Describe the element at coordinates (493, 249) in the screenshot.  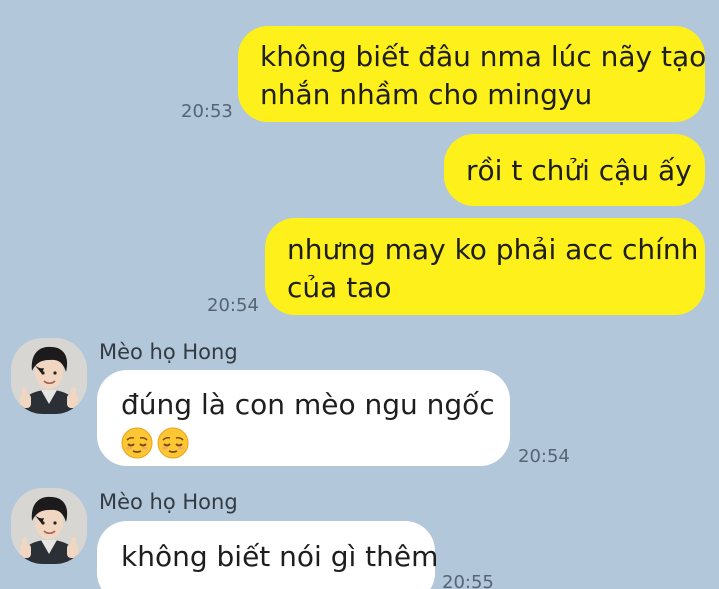
I see `message-text-line: nhưng may ko phải acc chính` at that location.